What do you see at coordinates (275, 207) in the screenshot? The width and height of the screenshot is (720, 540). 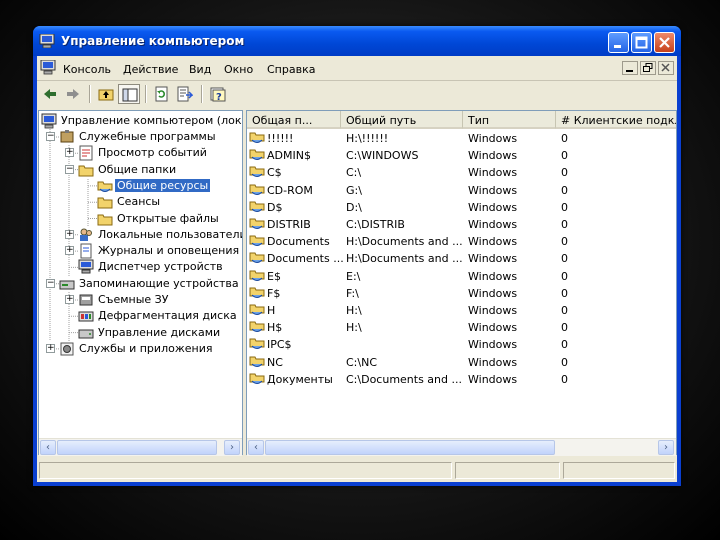 I see `share-name: D$` at bounding box center [275, 207].